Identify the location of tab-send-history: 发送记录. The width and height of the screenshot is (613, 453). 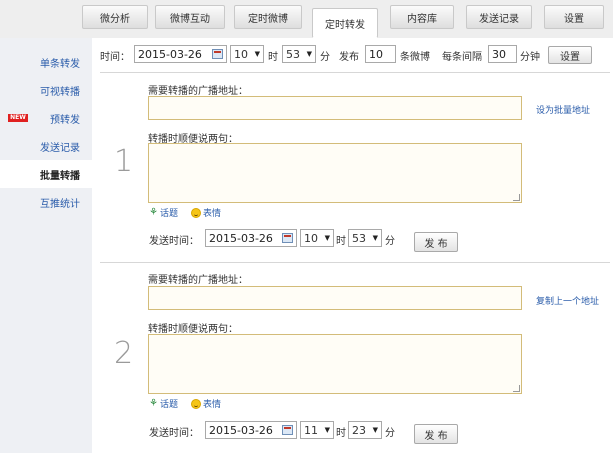
(499, 17).